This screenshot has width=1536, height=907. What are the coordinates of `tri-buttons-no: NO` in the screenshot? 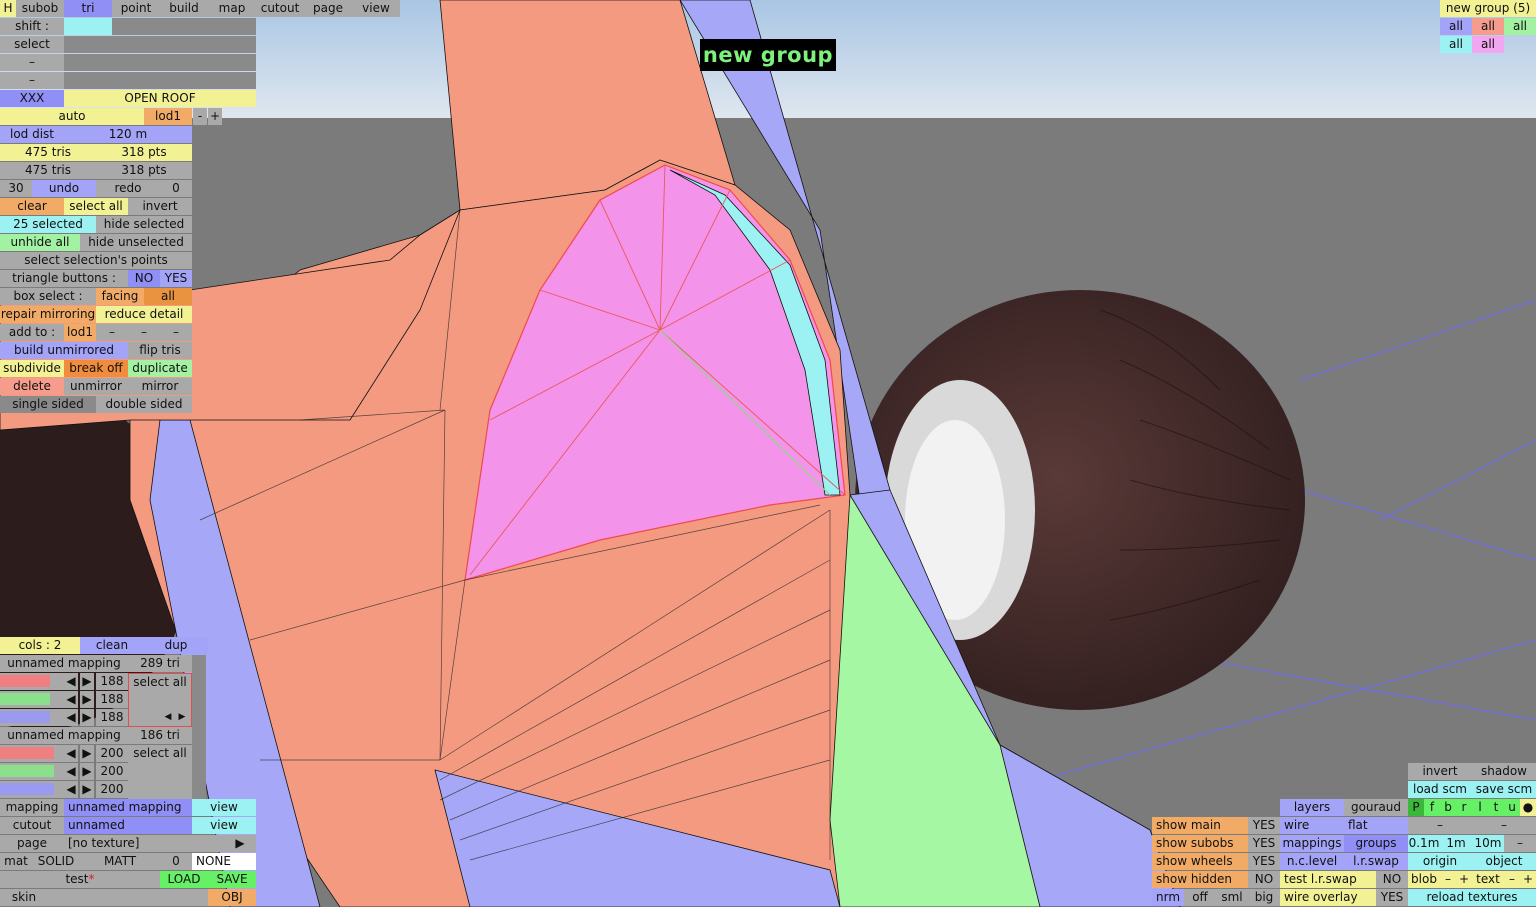 It's located at (144, 278).